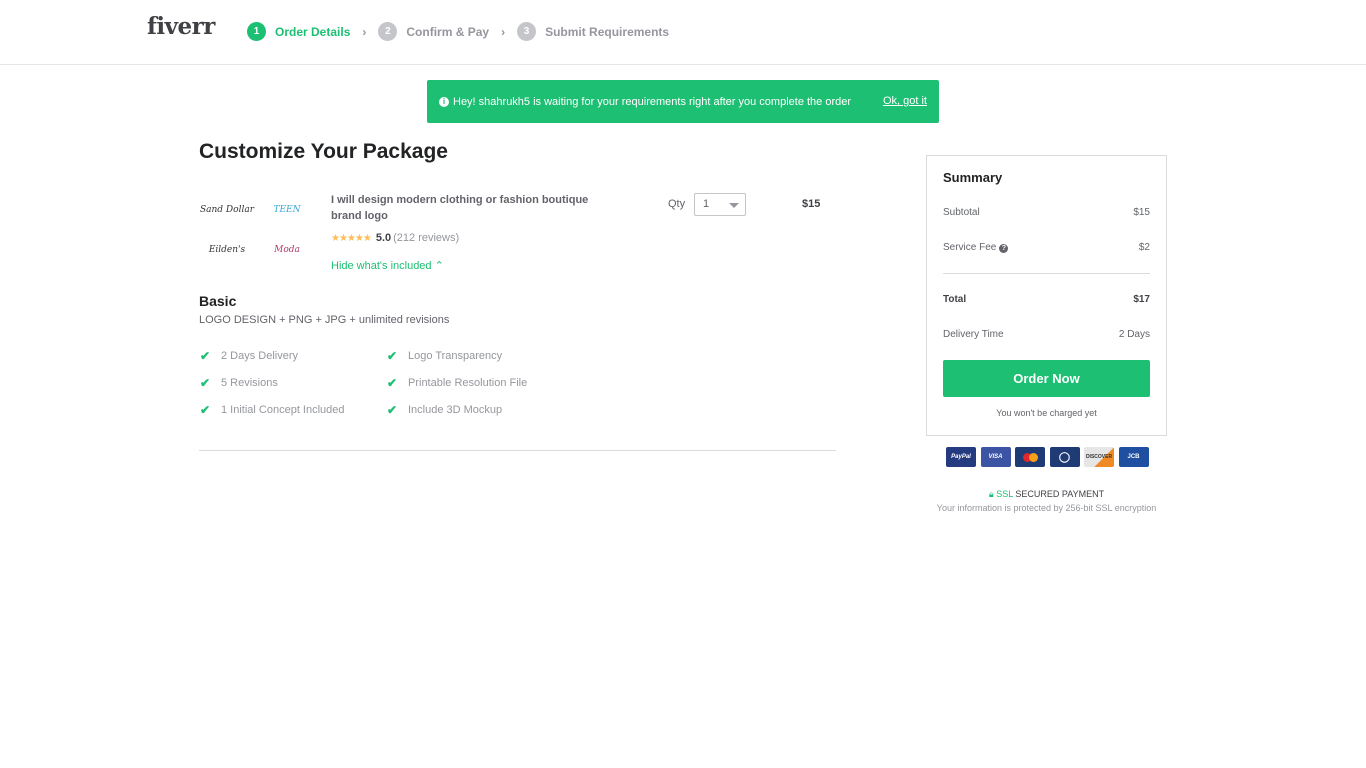 The height and width of the screenshot is (768, 1366). What do you see at coordinates (1134, 334) in the screenshot?
I see `delivery-value: 2 Days` at bounding box center [1134, 334].